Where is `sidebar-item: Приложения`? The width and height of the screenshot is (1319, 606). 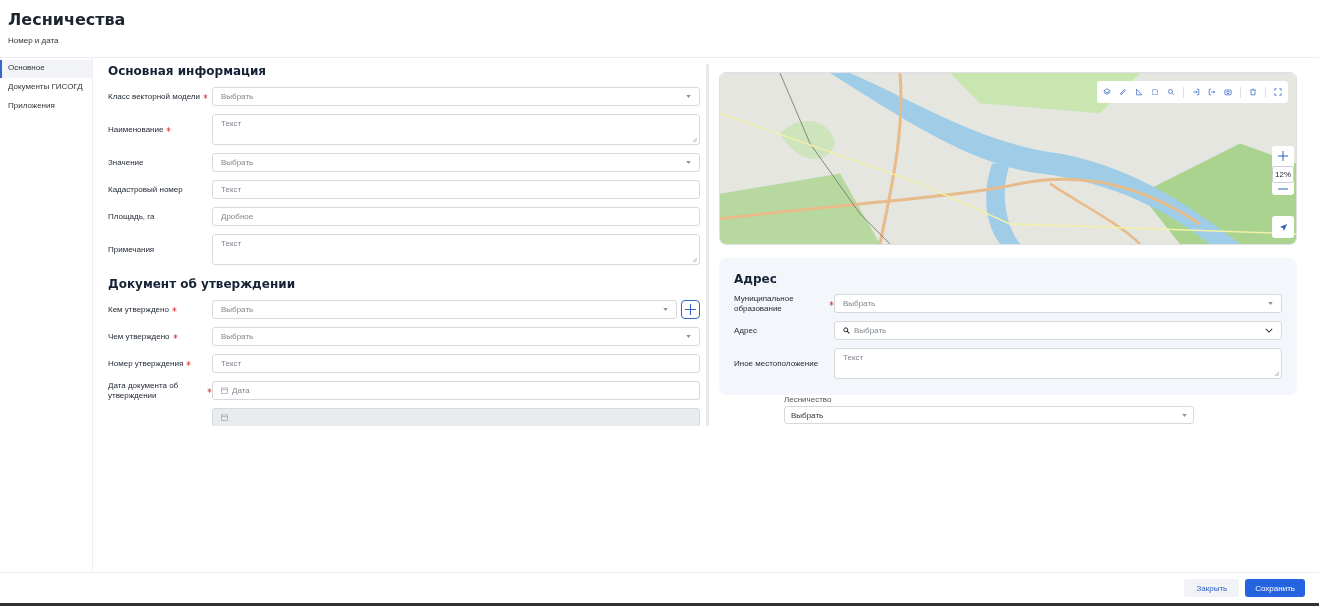 sidebar-item: Приложения is located at coordinates (46, 107).